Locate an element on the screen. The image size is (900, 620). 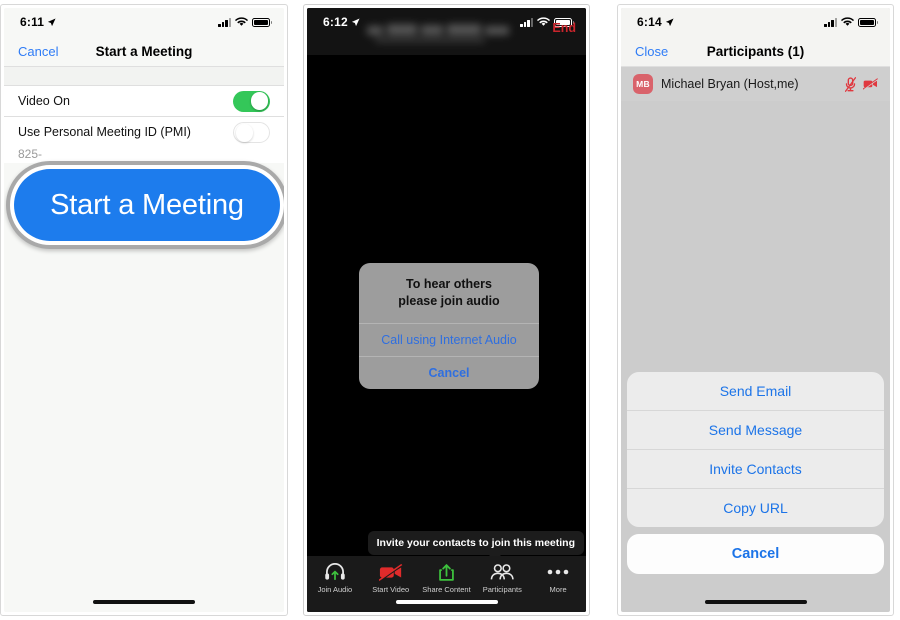
status-bar-left: 6:14 is located at coordinates (655, 22).